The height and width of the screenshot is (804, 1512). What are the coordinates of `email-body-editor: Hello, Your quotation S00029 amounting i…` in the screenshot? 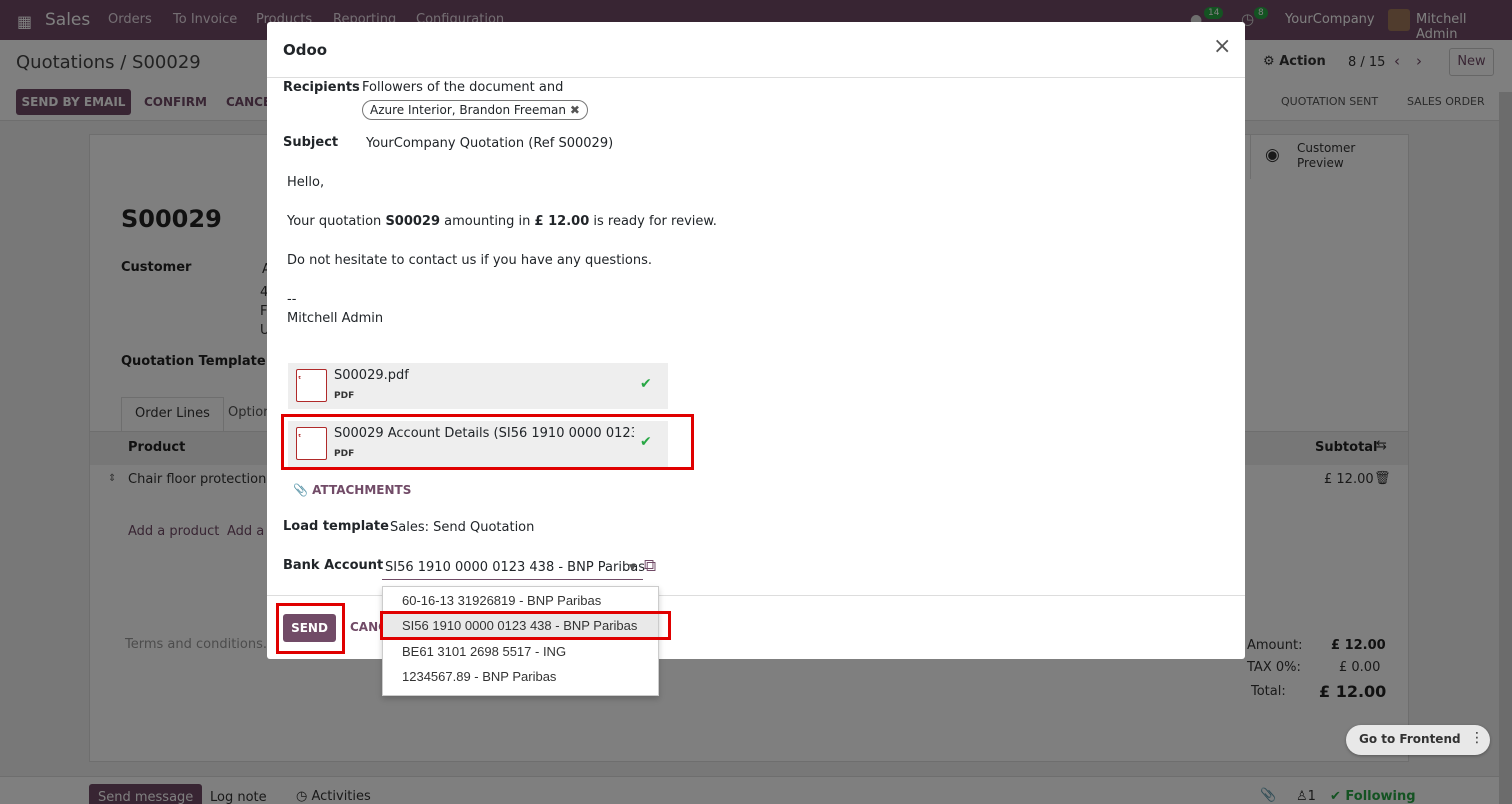 It's located at (757, 252).